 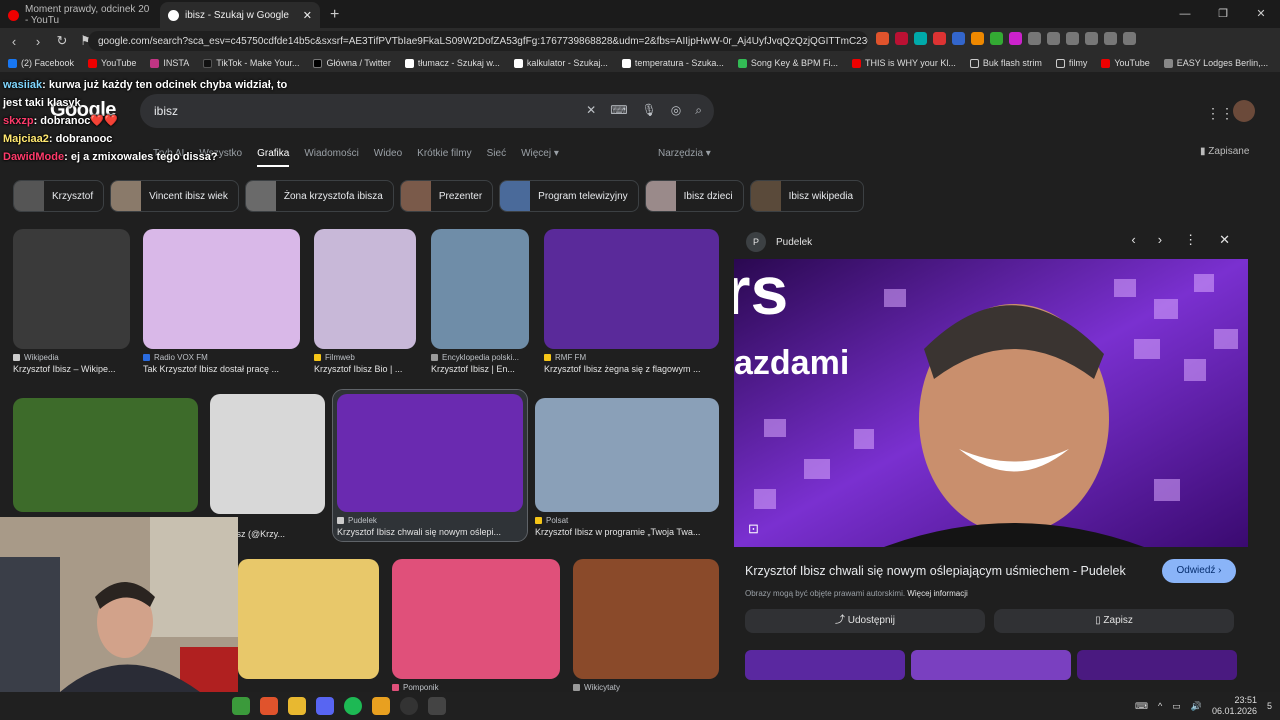 What do you see at coordinates (353, 706) in the screenshot?
I see `spotify-icon` at bounding box center [353, 706].